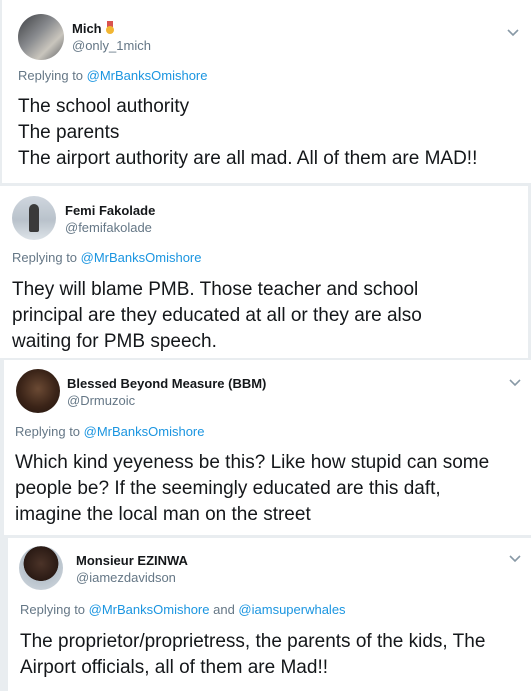 The image size is (531, 691). I want to click on display-name: Mich, so click(93, 28).